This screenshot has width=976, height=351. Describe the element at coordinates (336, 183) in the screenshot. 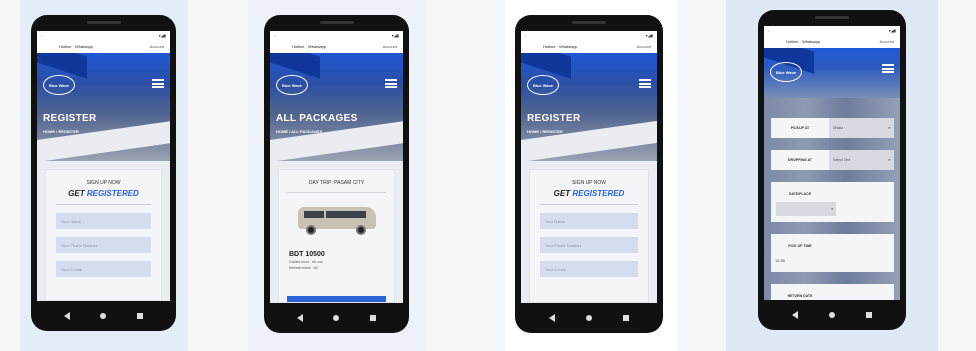

I see `package-title: DAY TRIP: PASAM CITY` at that location.